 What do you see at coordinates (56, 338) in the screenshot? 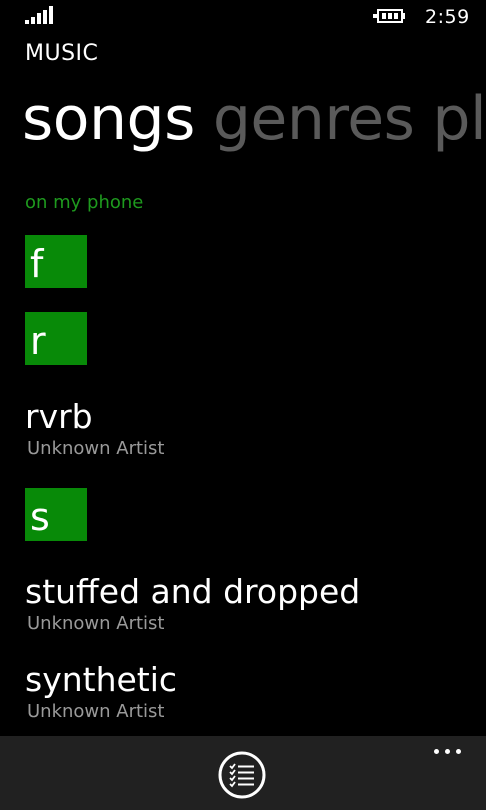
I see `jump-letter-tile-r: r` at bounding box center [56, 338].